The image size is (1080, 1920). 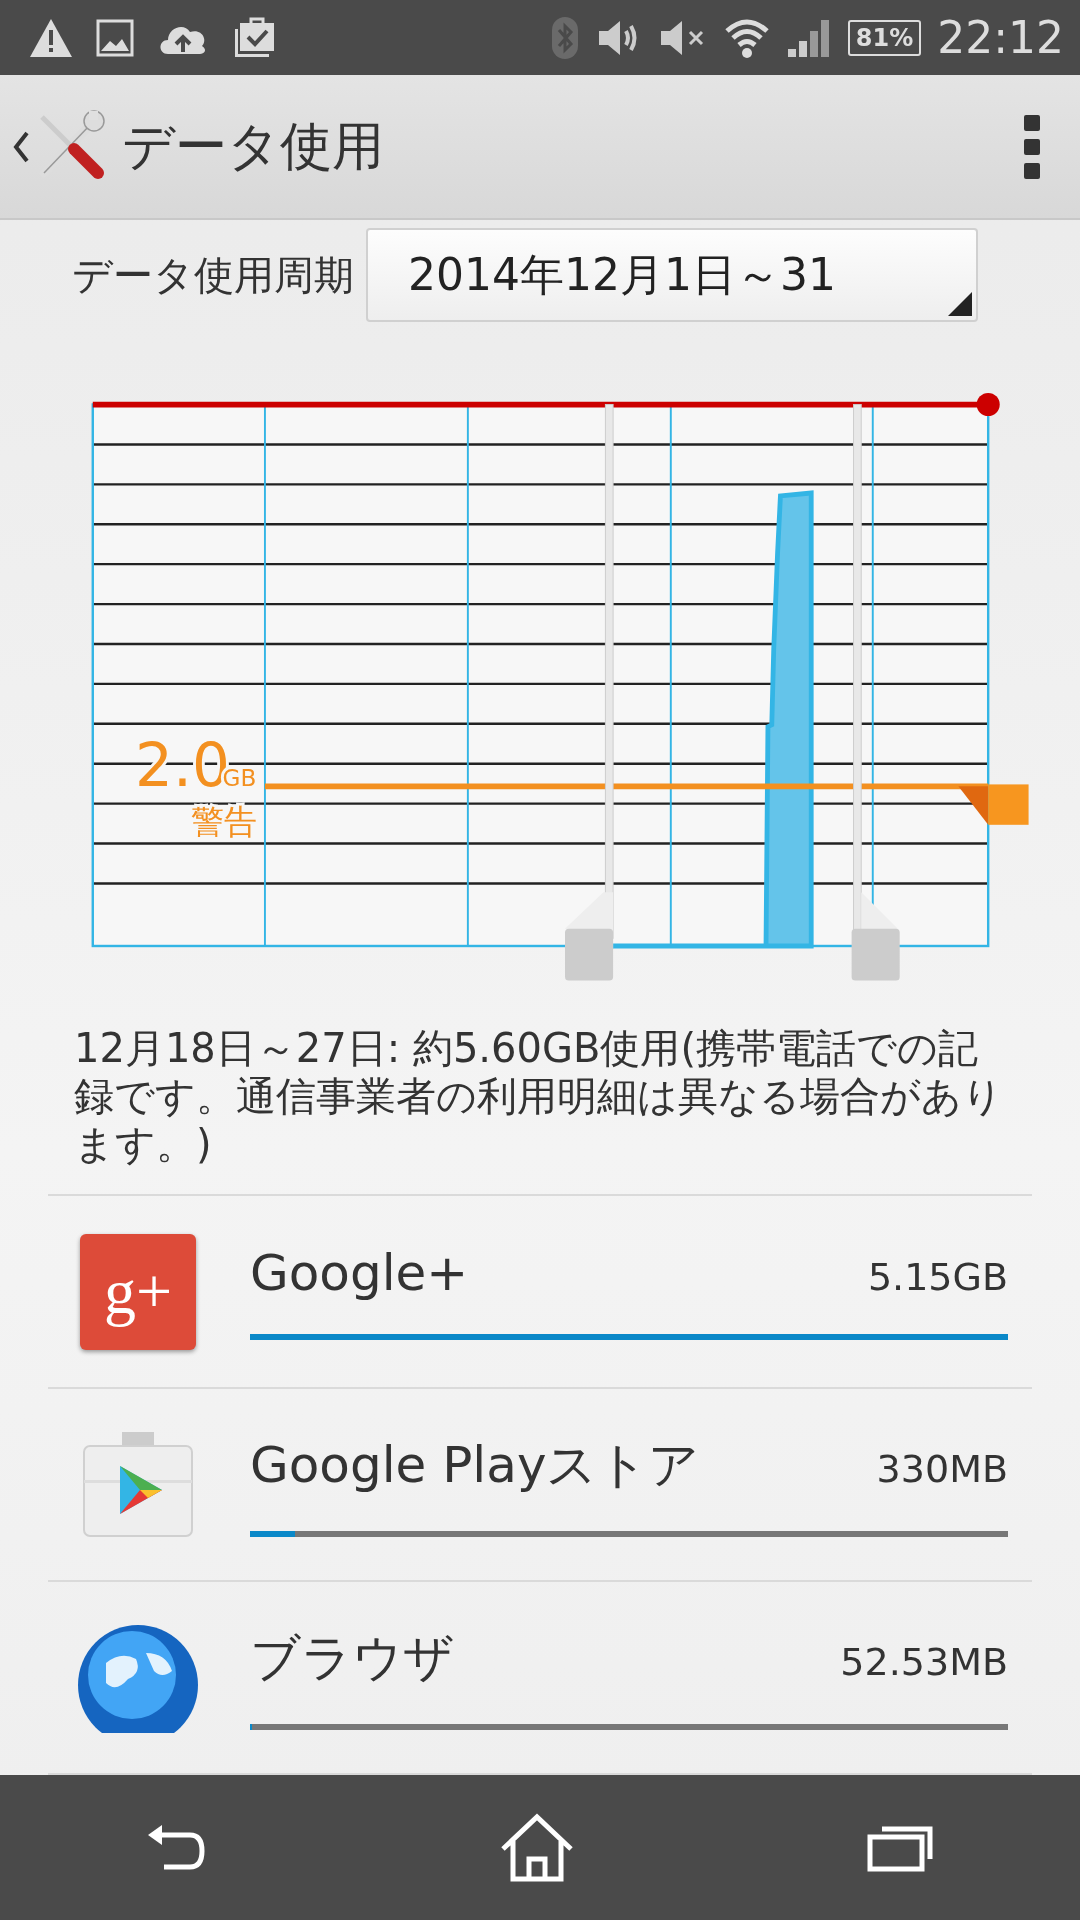 What do you see at coordinates (540, 1678) in the screenshot?
I see `app-usage-row: ブラウザ 52.53MB` at bounding box center [540, 1678].